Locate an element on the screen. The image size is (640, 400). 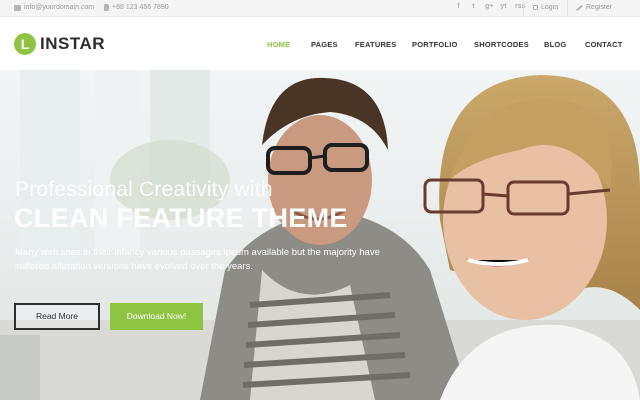
google-plus-icon: g+ is located at coordinates (489, 6).